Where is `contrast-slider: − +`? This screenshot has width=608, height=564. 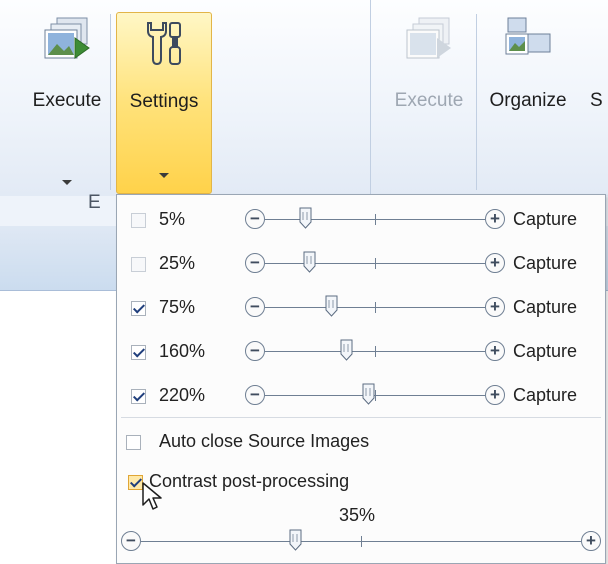
contrast-slider: − + is located at coordinates (361, 542).